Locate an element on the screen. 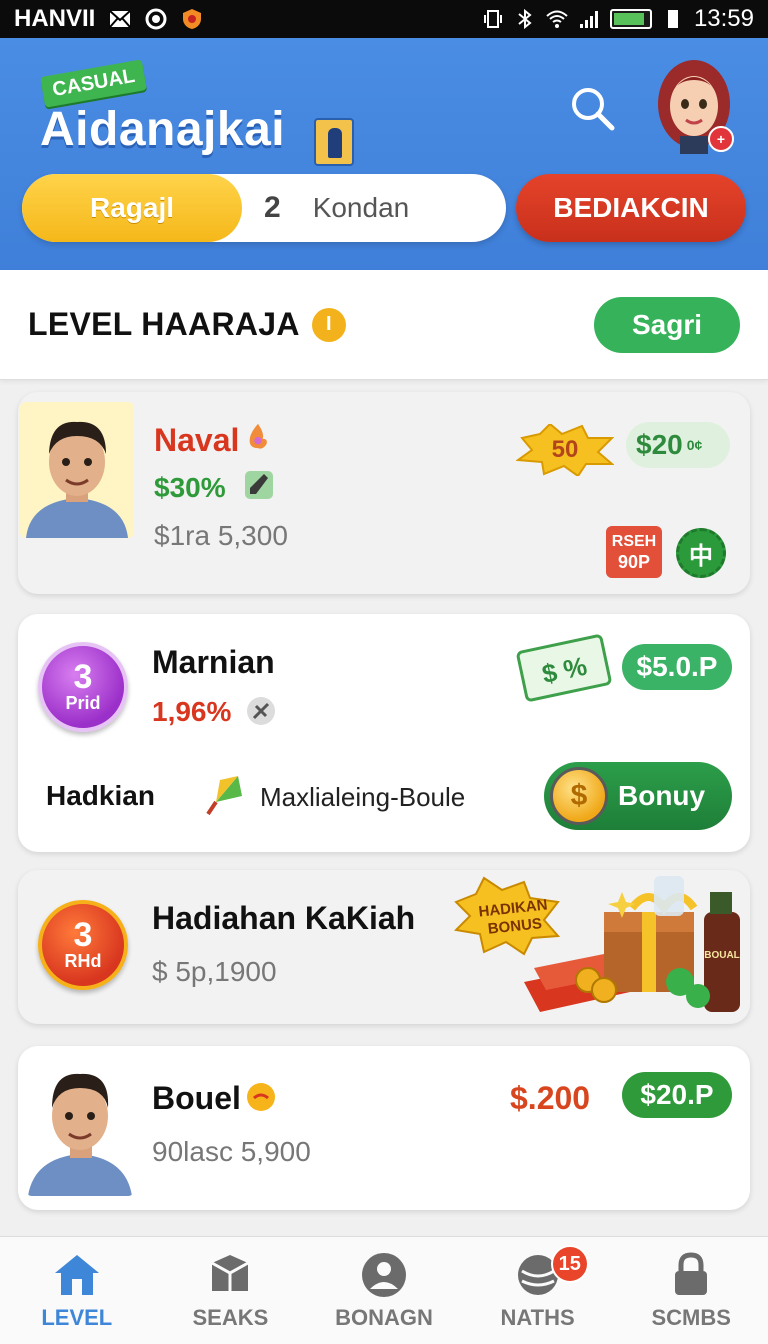 This screenshot has height=1344, width=768. player-meta: 90lasc 5,900 is located at coordinates (231, 1151).